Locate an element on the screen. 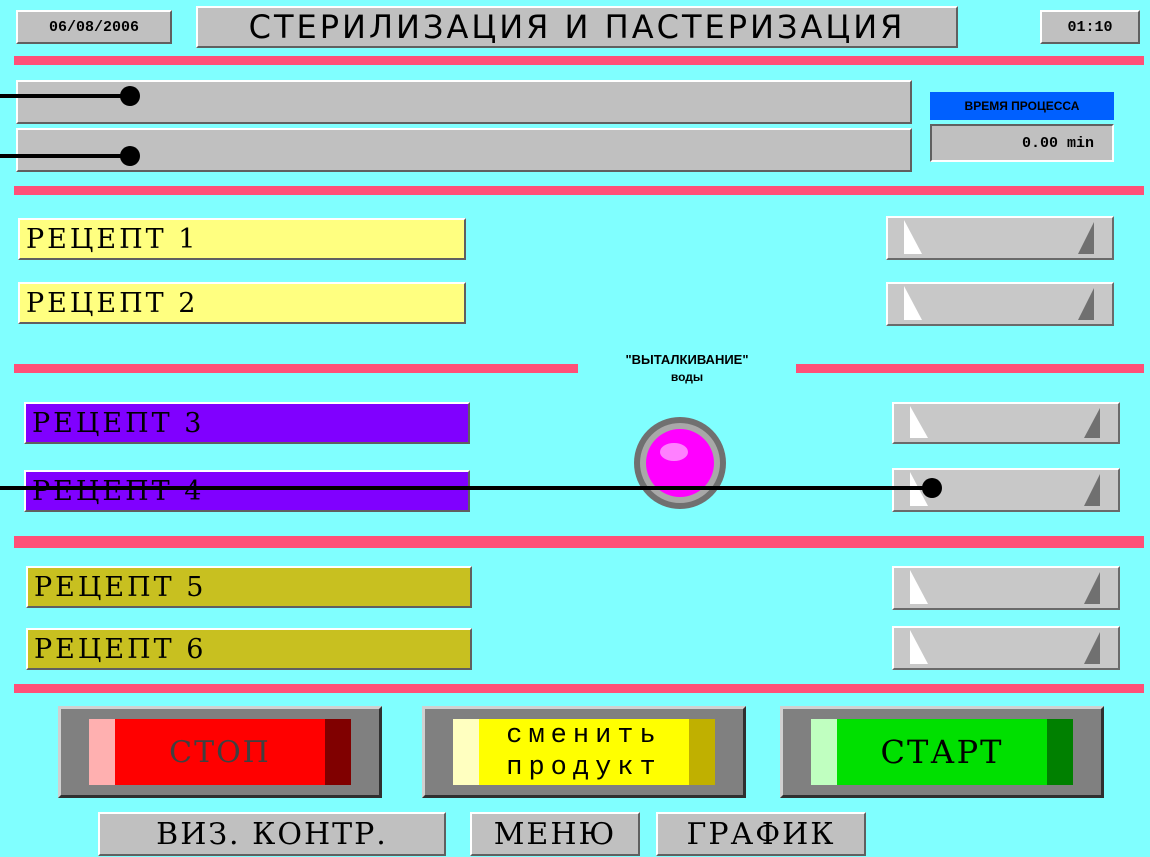 The height and width of the screenshot is (857, 1150). recipe-5-slider is located at coordinates (1006, 588).